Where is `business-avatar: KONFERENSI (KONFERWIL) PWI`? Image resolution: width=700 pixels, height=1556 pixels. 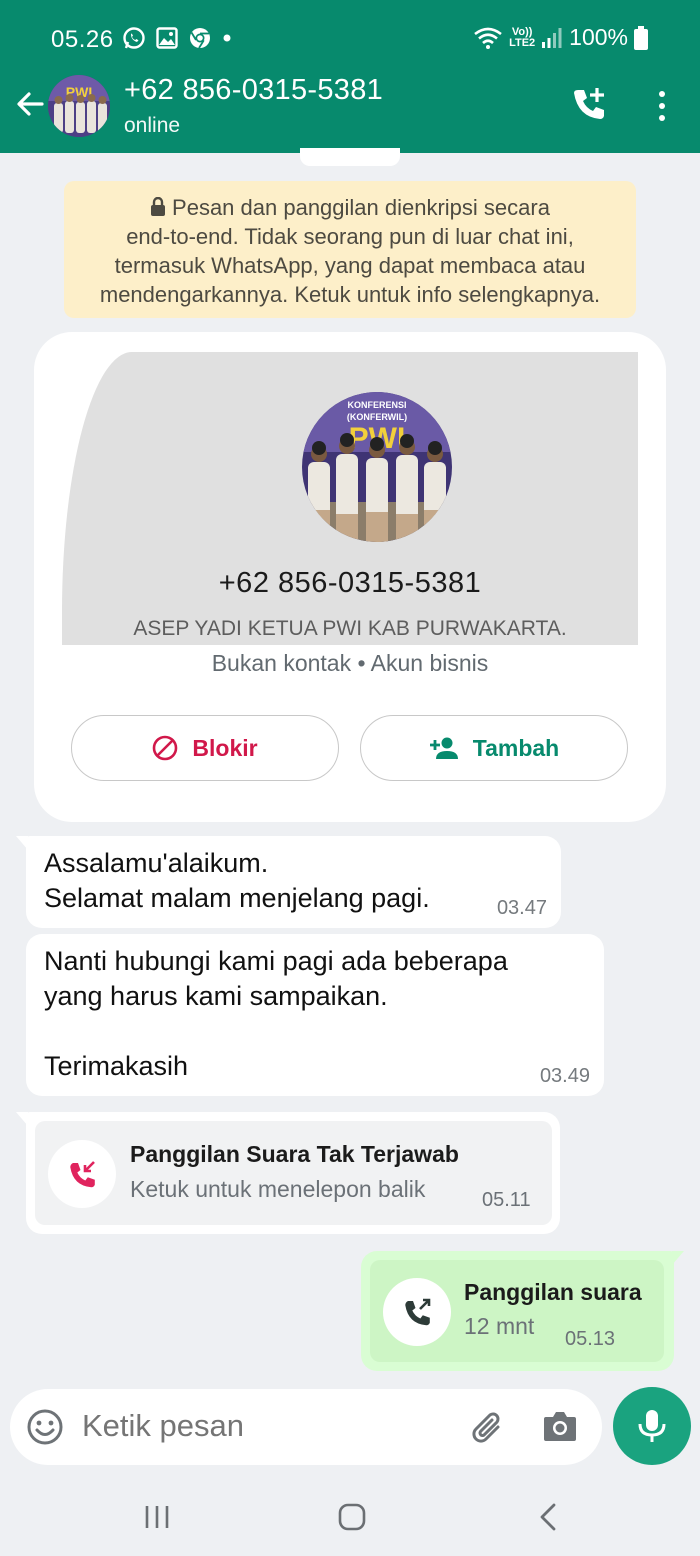 business-avatar: KONFERENSI (KONFERWIL) PWI is located at coordinates (377, 467).